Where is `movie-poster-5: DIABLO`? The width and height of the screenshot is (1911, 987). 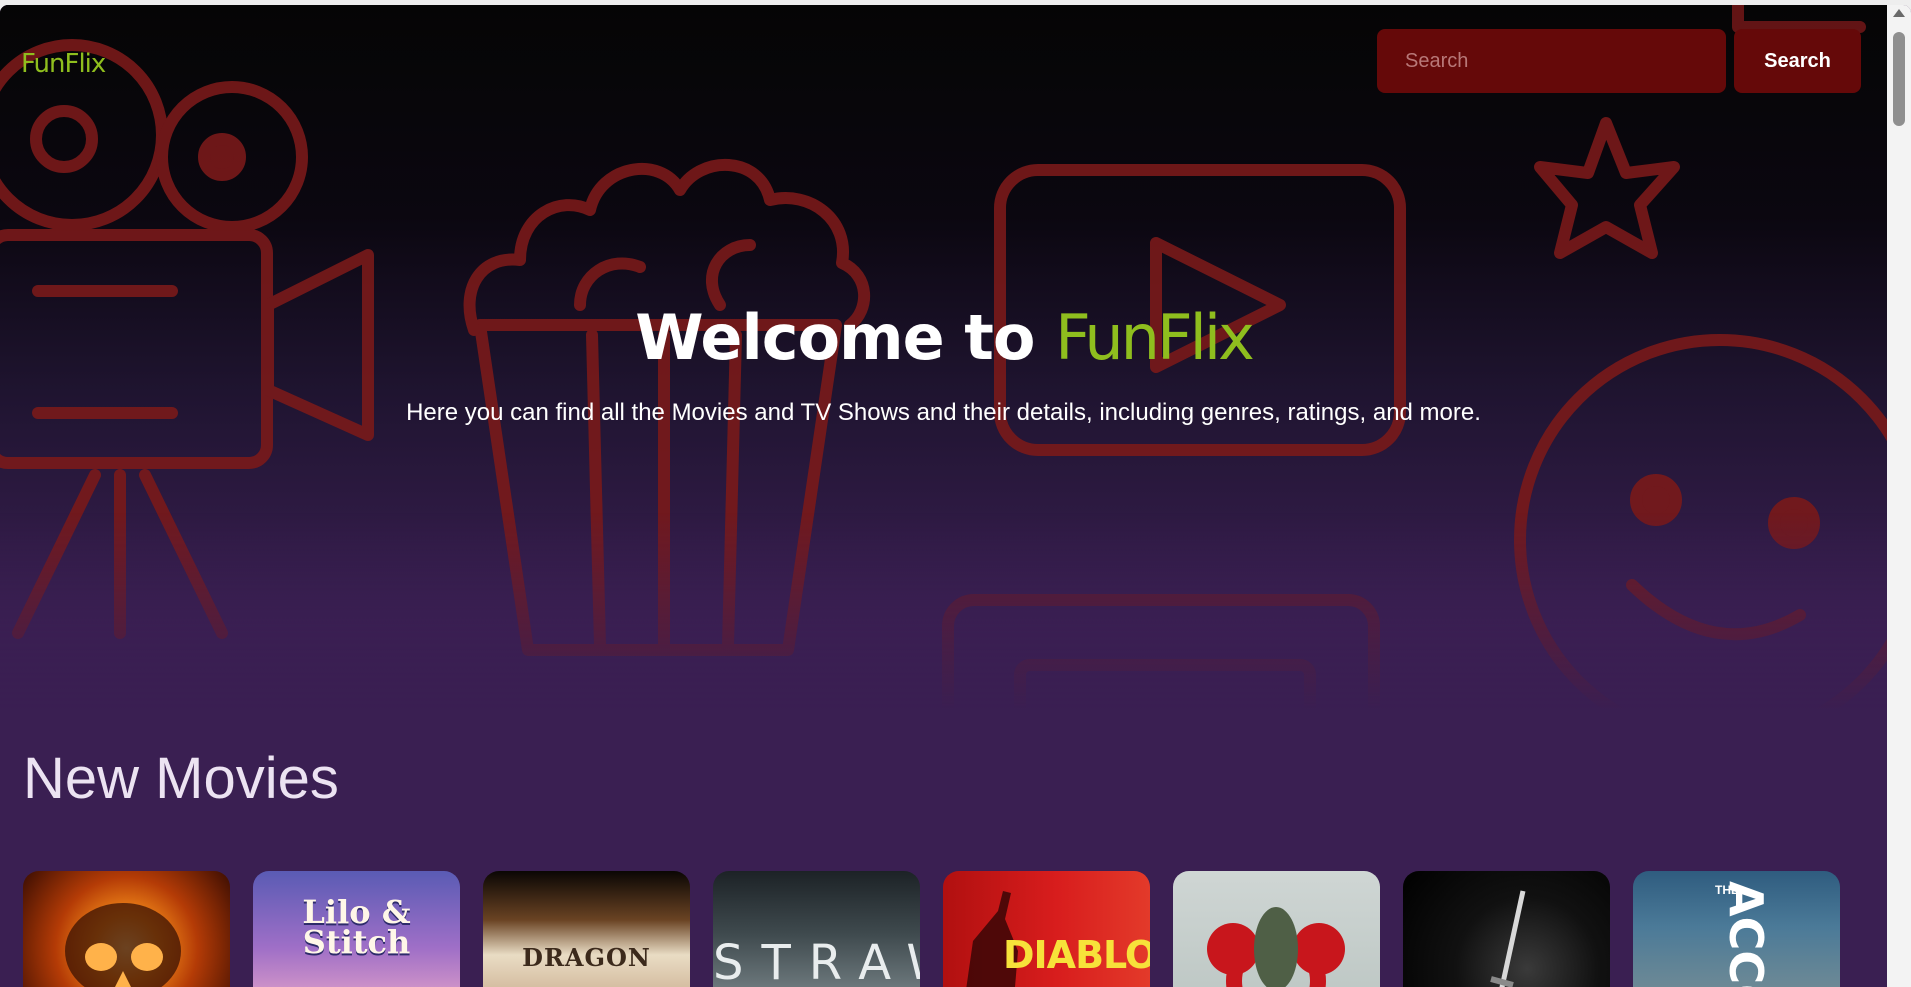 movie-poster-5: DIABLO is located at coordinates (1046, 929).